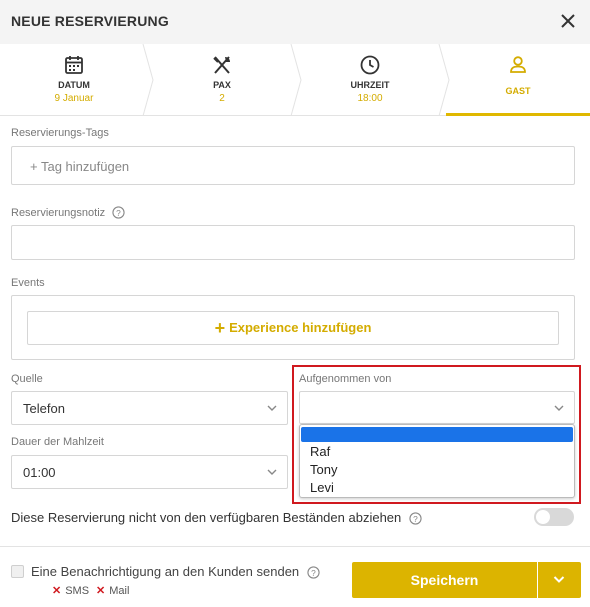 The width and height of the screenshot is (590, 607). I want to click on tags-input: + Tag hinzufügen, so click(293, 165).